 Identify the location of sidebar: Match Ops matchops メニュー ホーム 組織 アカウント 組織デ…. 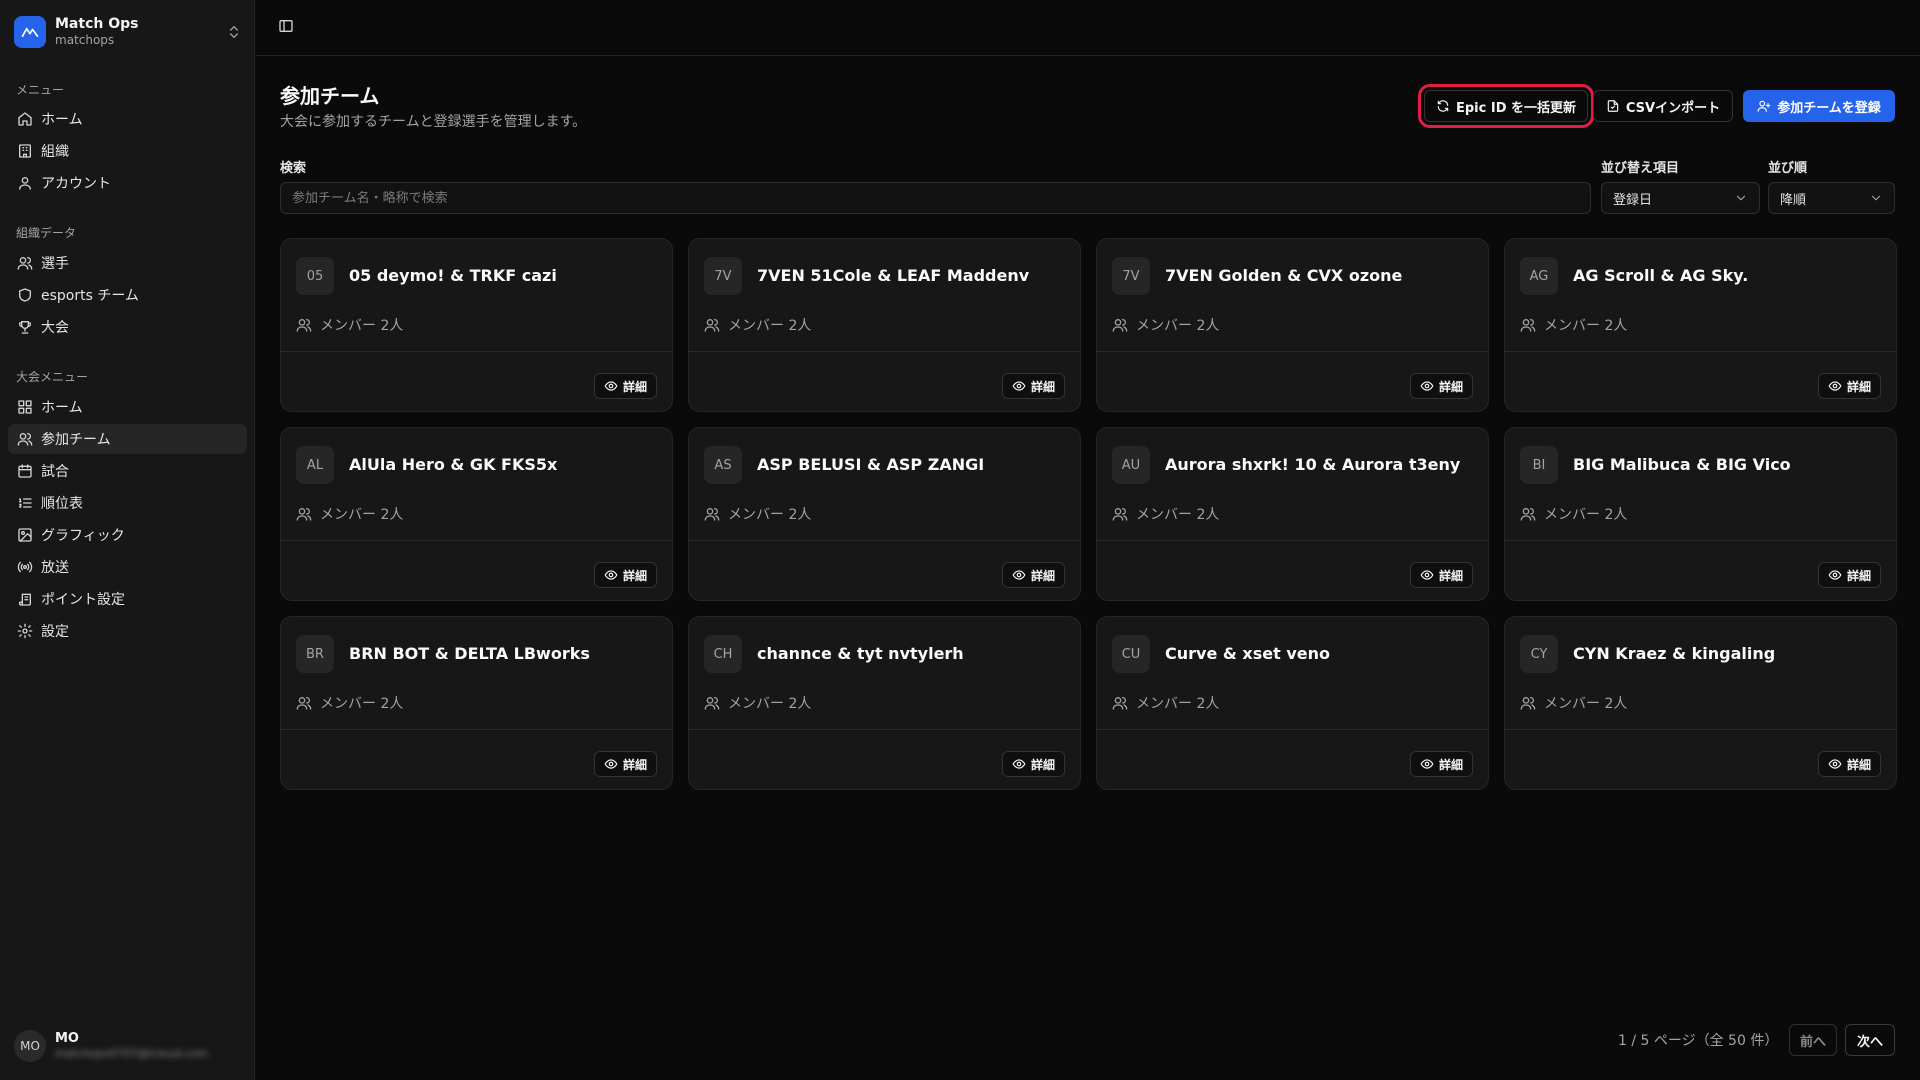
(127, 540).